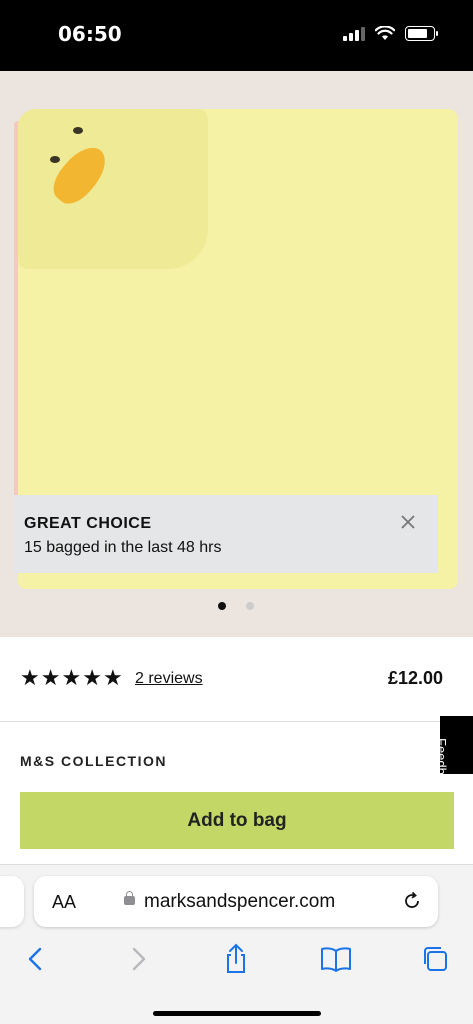 This screenshot has width=473, height=1024. What do you see at coordinates (336, 959) in the screenshot?
I see `bookmarks-icon` at bounding box center [336, 959].